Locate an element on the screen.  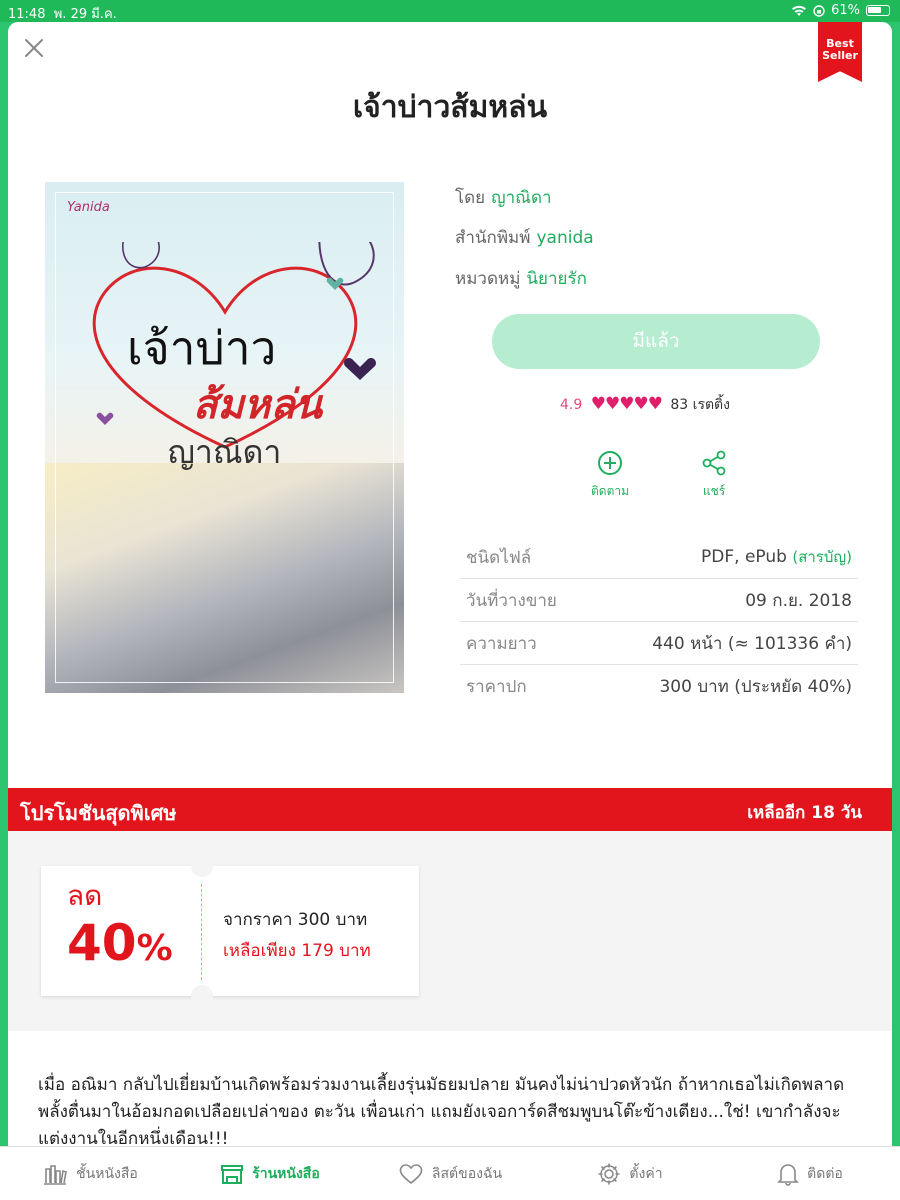
share-icon is located at coordinates (714, 463).